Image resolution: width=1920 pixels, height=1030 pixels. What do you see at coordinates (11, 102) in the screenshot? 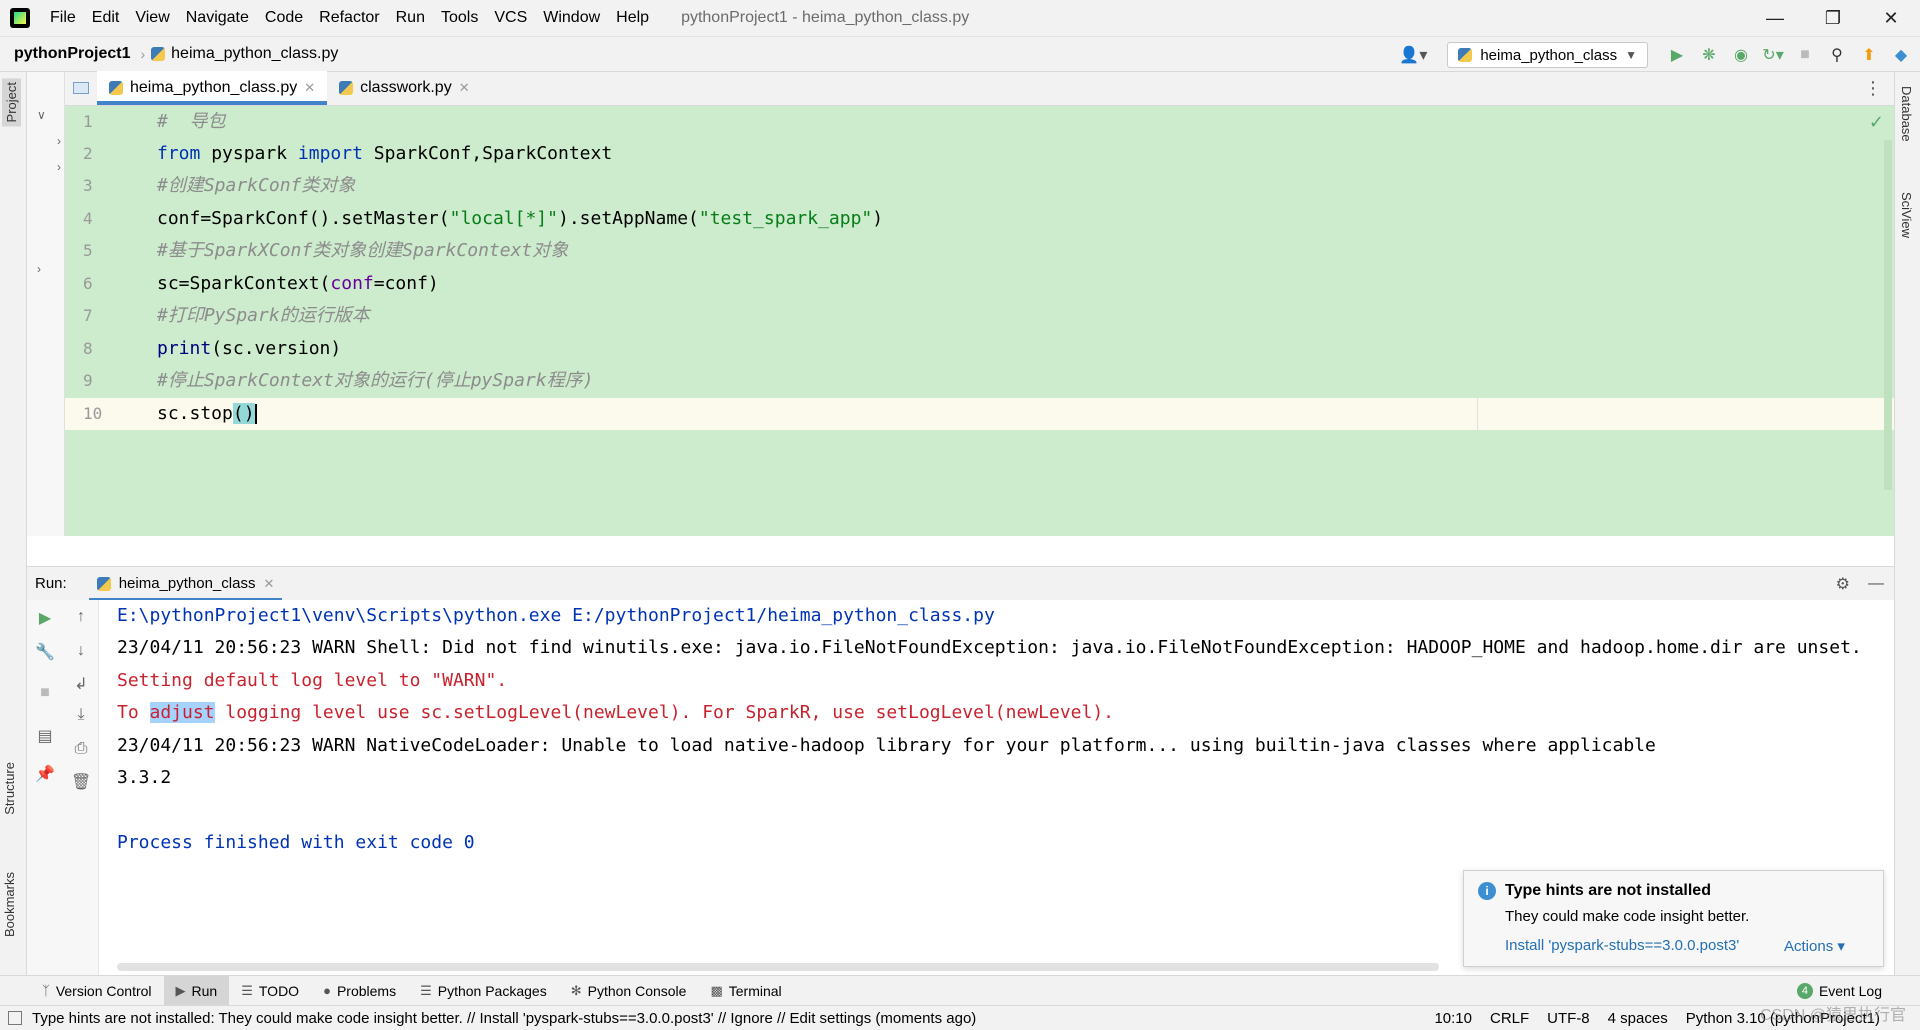
I see `project-tool-tab: Project` at bounding box center [11, 102].